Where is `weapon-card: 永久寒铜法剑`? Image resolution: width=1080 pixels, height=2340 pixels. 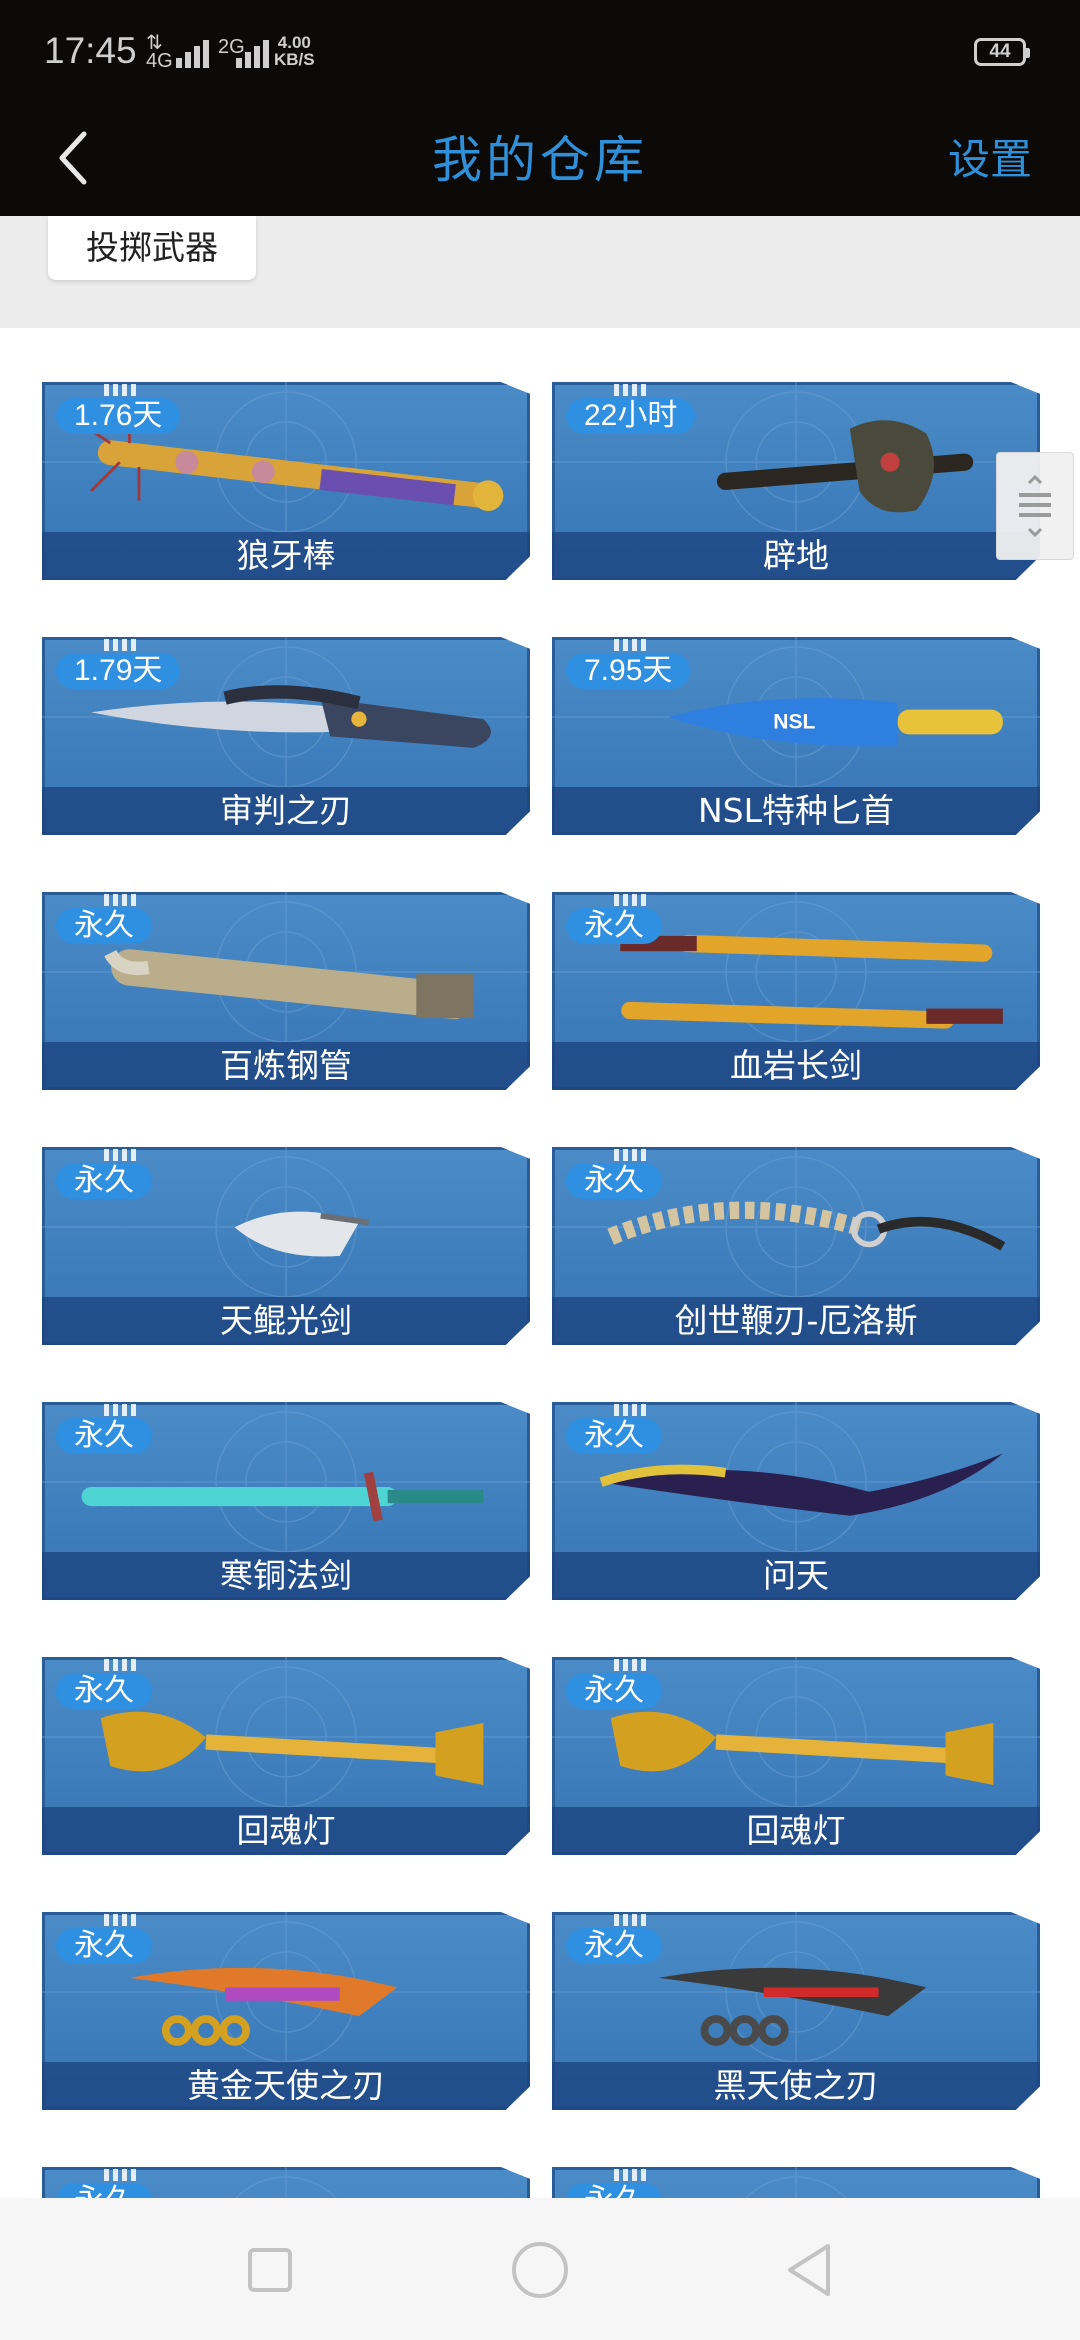
weapon-card: 永久寒铜法剑 is located at coordinates (286, 1501).